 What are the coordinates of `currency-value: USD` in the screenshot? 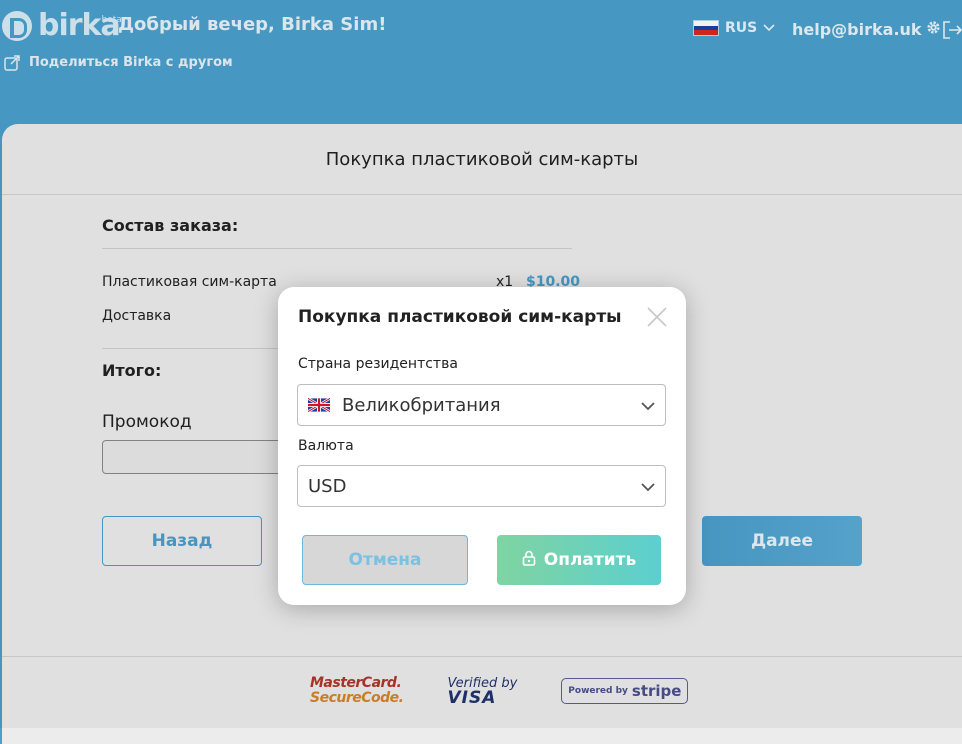 It's located at (327, 486).